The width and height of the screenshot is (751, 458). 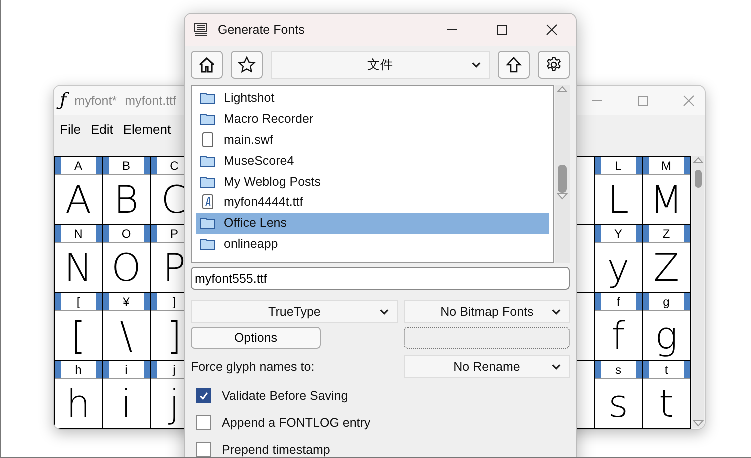 What do you see at coordinates (618, 403) in the screenshot?
I see `glyph: s` at bounding box center [618, 403].